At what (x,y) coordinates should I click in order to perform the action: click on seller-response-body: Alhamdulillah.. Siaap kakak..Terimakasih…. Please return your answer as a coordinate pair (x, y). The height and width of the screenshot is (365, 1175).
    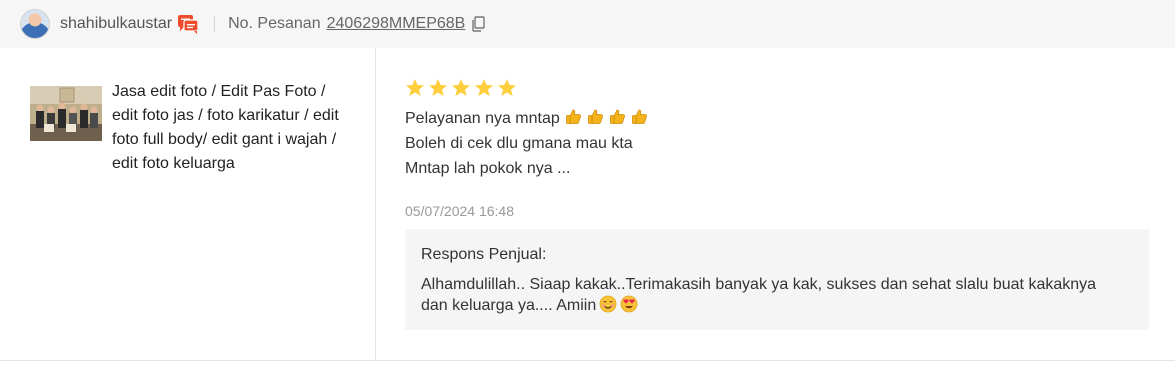
    Looking at the image, I should click on (759, 295).